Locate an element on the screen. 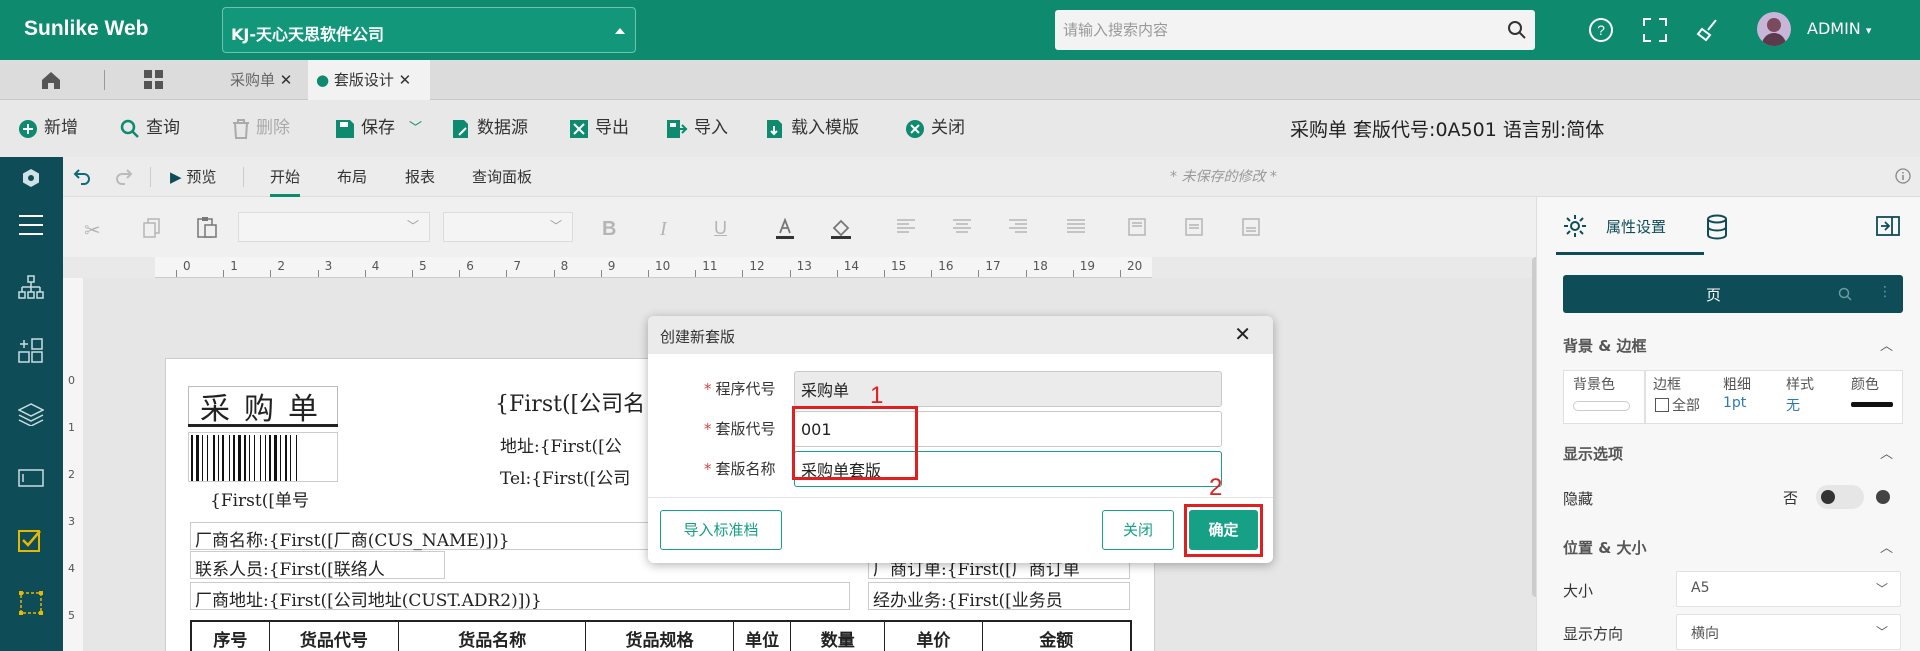 The image size is (1920, 651). table-header-cell: 金额 is located at coordinates (1056, 636).